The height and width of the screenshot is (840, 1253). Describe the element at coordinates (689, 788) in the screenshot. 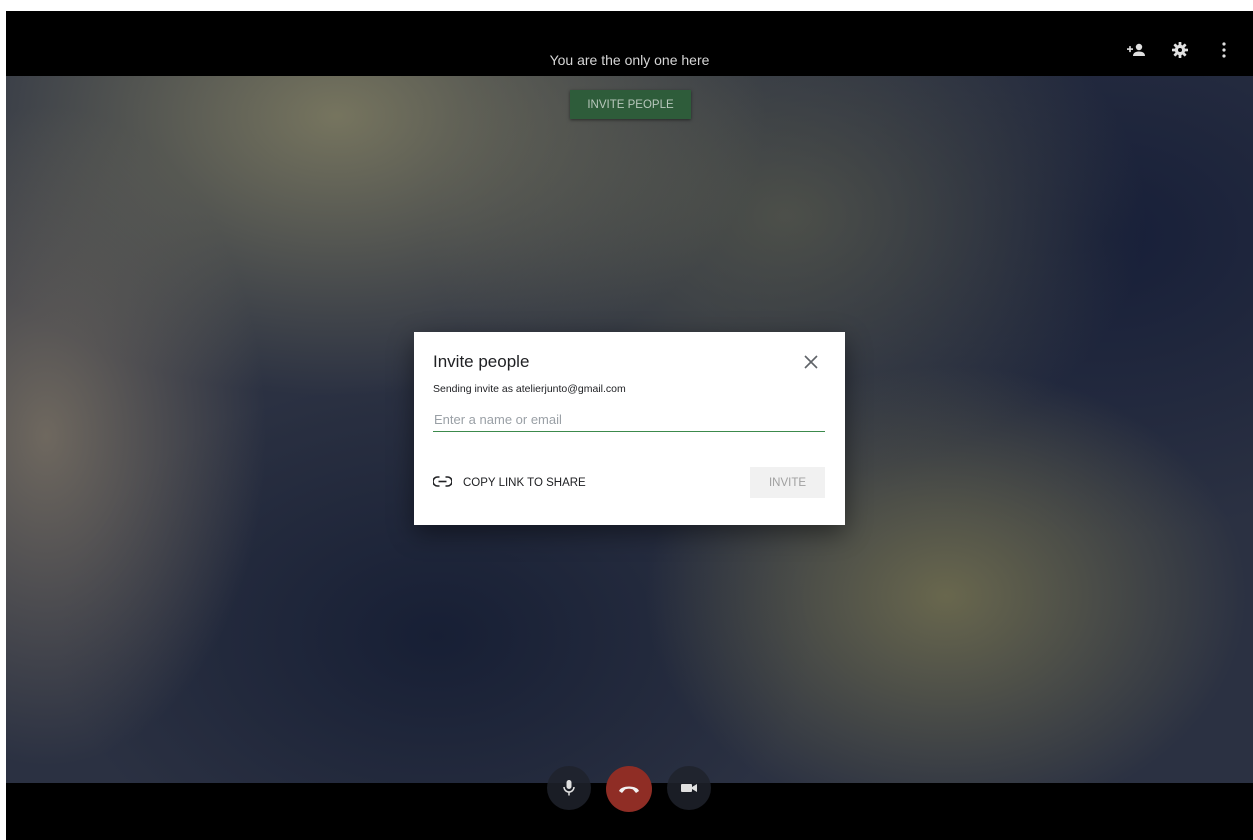

I see `camera-icon` at that location.